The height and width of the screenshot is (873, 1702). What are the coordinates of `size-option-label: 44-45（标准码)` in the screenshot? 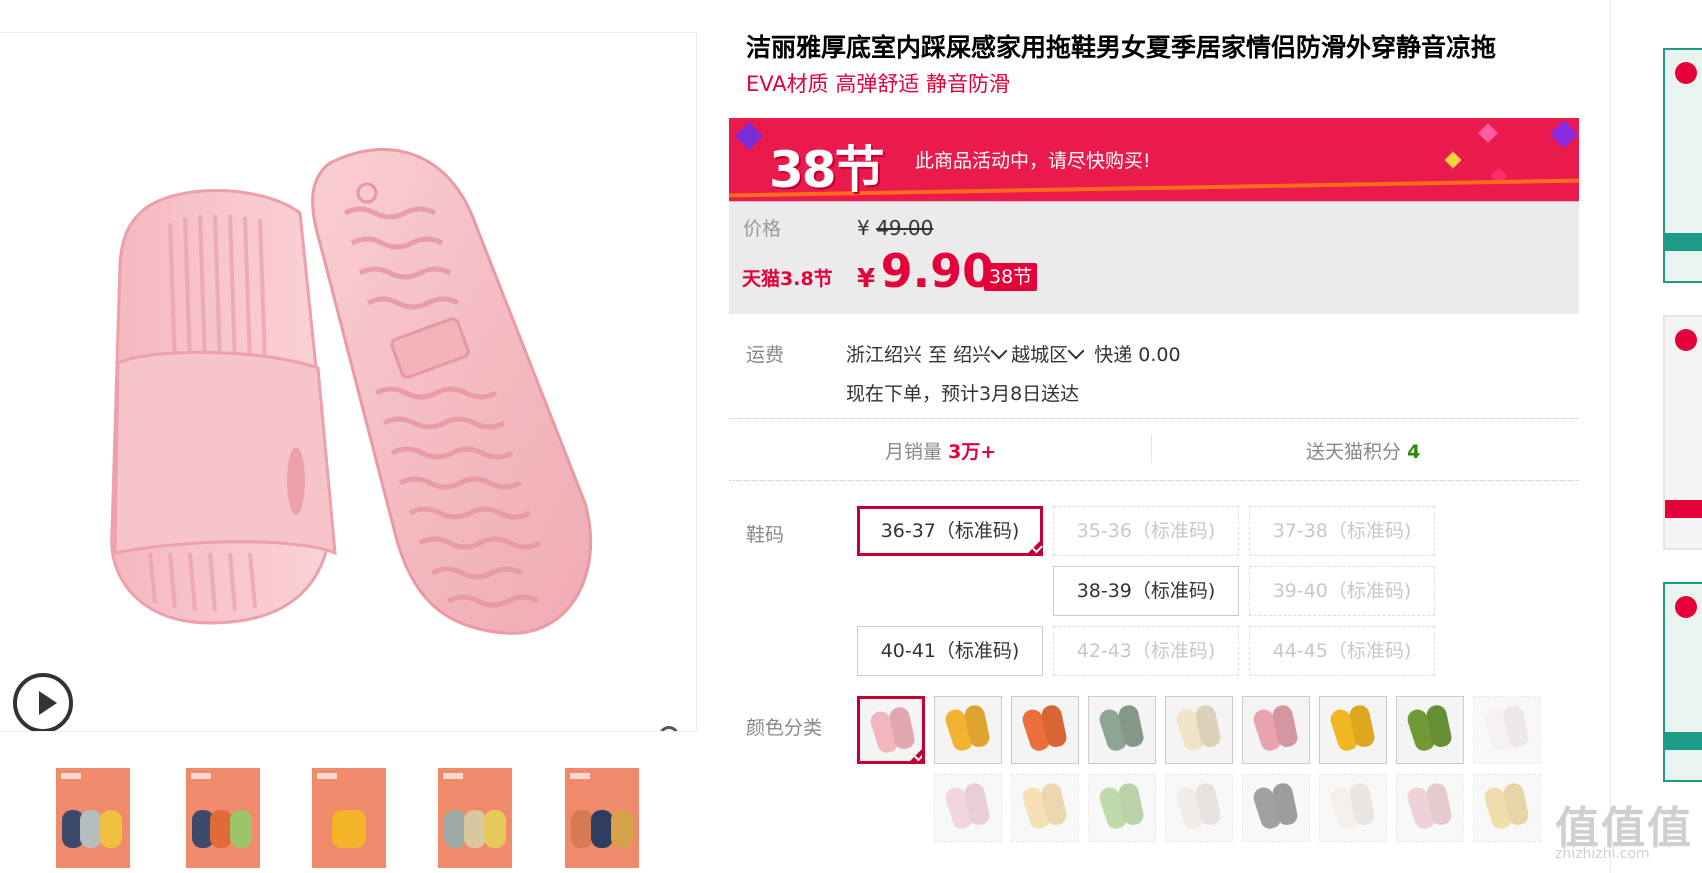 It's located at (1342, 651).